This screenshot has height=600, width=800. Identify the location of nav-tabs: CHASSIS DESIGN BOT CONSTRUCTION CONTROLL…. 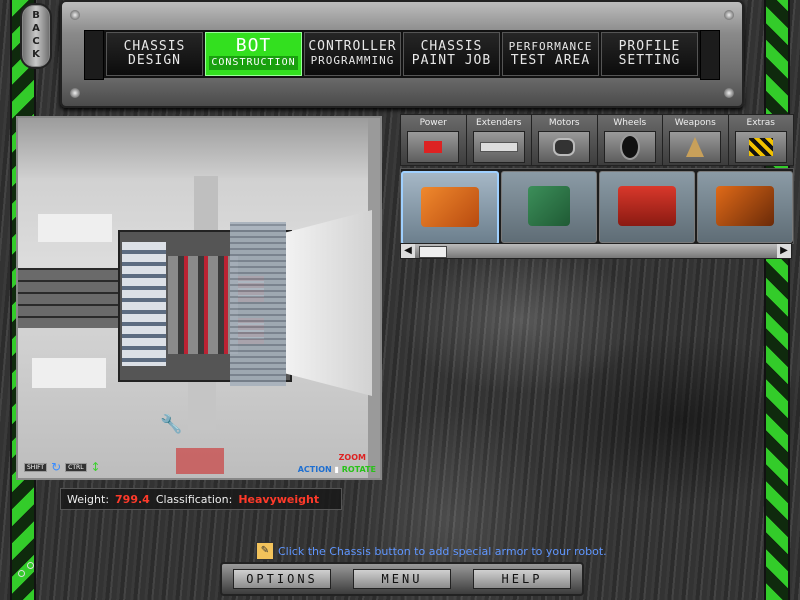
(402, 54).